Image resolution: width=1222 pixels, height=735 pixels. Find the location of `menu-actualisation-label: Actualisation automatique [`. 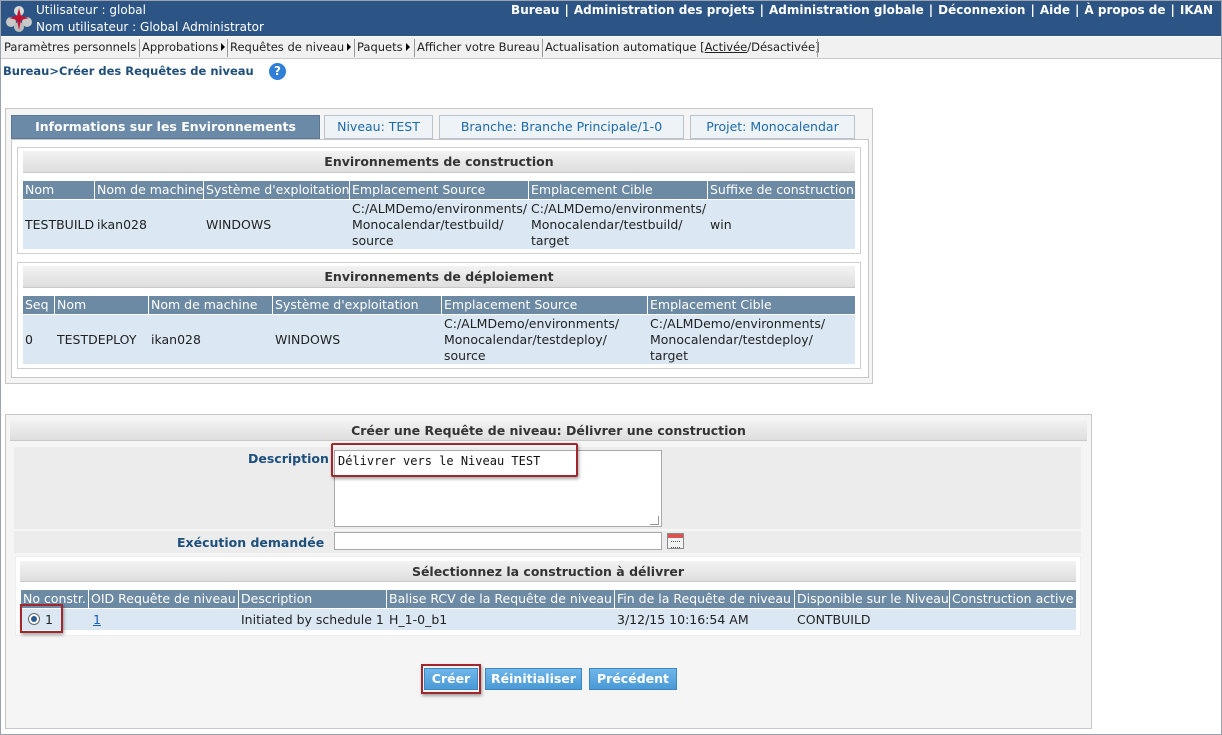

menu-actualisation-label: Actualisation automatique [ is located at coordinates (625, 47).